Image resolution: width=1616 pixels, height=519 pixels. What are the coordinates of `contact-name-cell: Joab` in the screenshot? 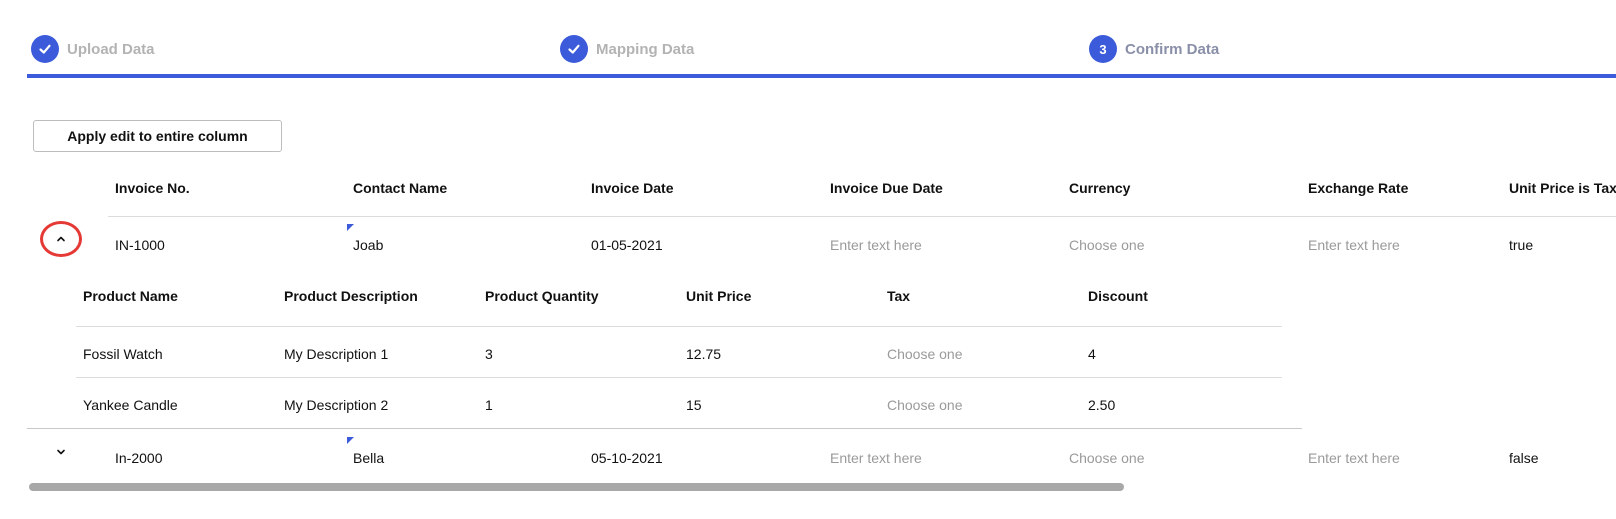 It's located at (368, 245).